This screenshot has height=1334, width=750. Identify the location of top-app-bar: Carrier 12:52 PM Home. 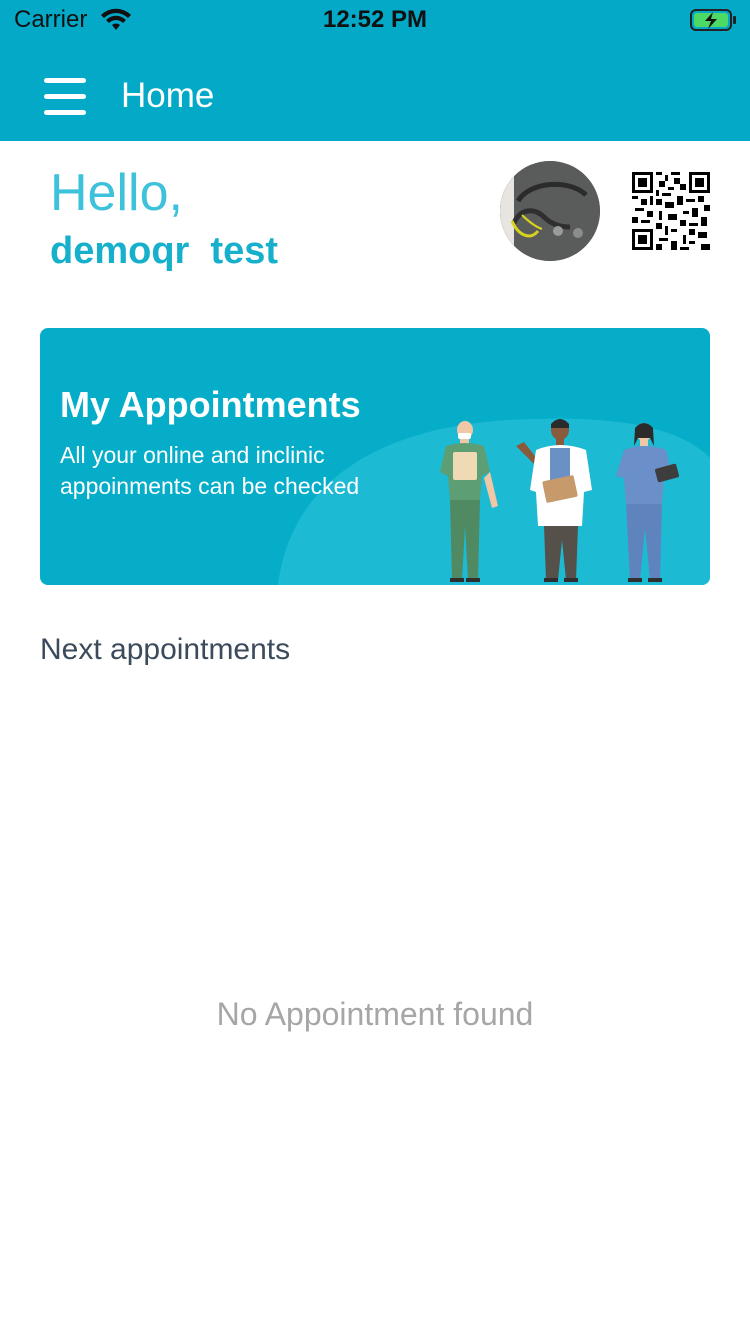
(375, 70).